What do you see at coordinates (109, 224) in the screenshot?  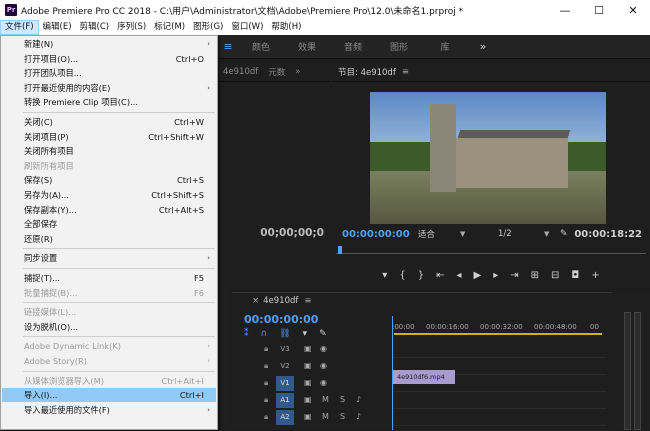 I see `file-menu-item: 全部保存` at bounding box center [109, 224].